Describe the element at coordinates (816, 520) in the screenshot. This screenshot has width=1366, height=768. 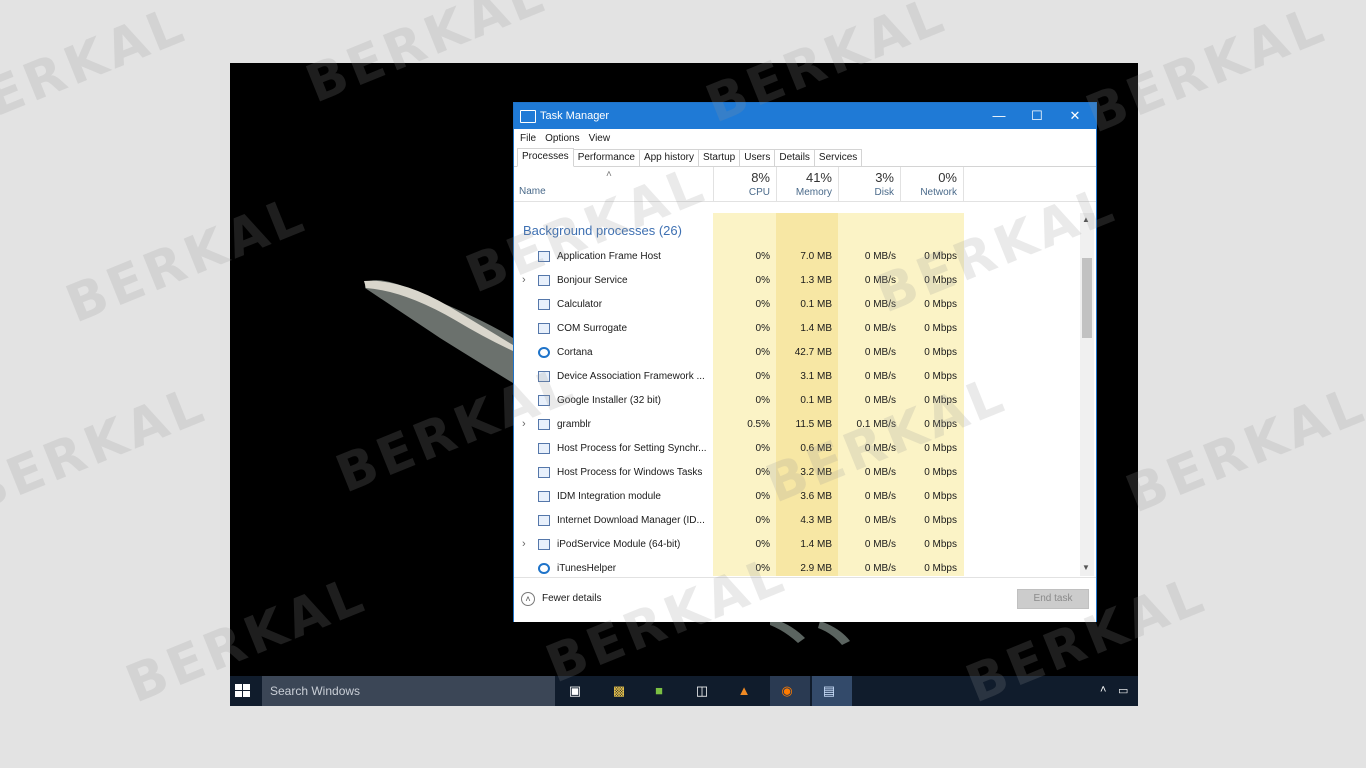
I see `process-memory: 4.3 MB` at that location.